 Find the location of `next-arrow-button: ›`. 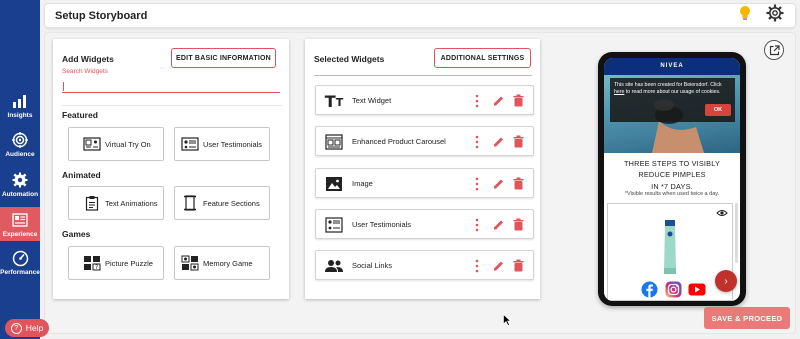

next-arrow-button: › is located at coordinates (726, 281).